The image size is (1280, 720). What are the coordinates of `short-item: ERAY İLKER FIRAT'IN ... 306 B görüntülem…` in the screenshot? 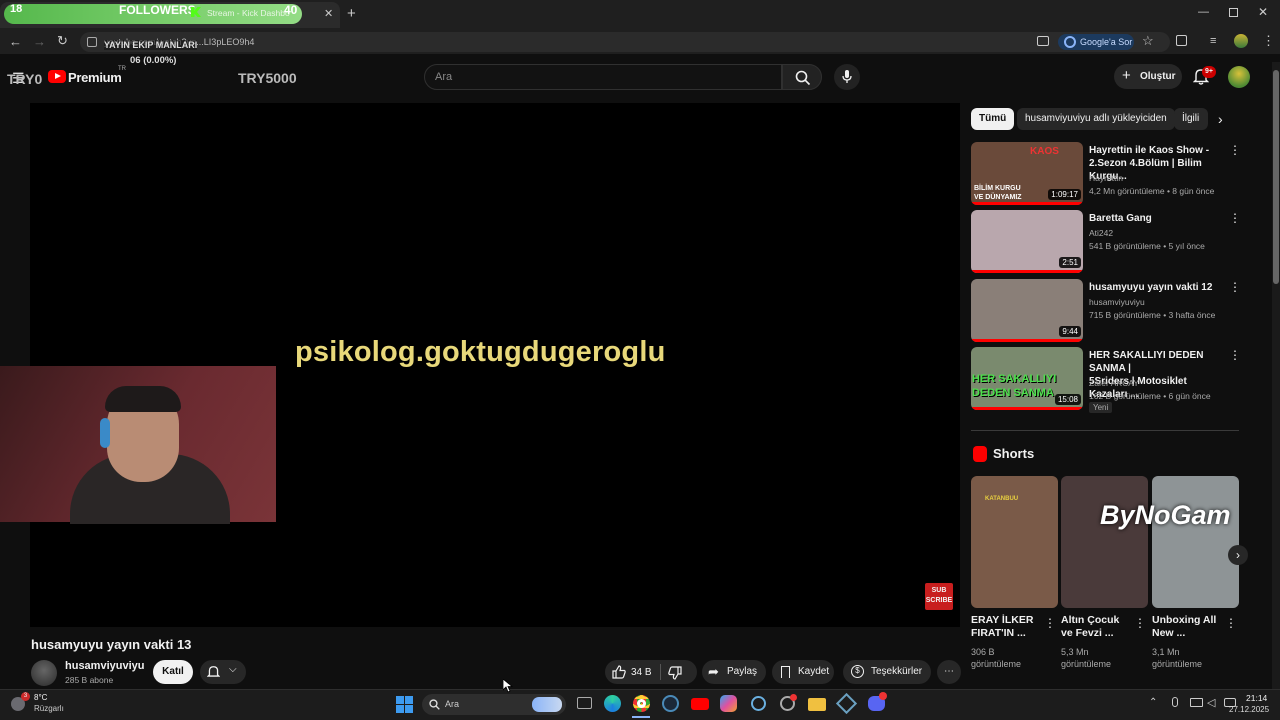 It's located at (1014, 574).